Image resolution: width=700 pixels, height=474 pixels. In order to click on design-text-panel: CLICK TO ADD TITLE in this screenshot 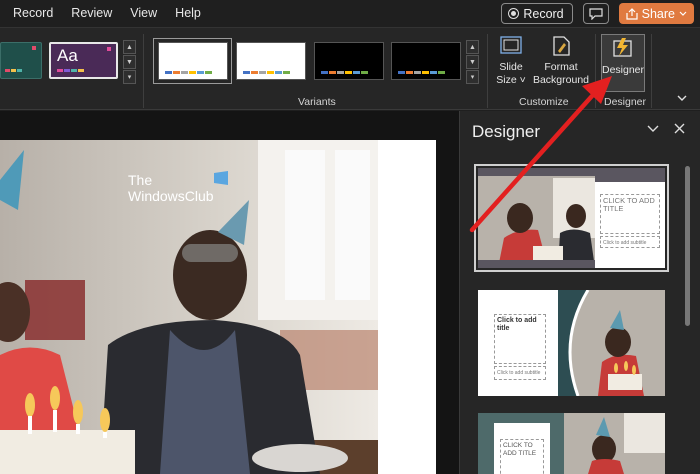, I will do `click(522, 448)`.